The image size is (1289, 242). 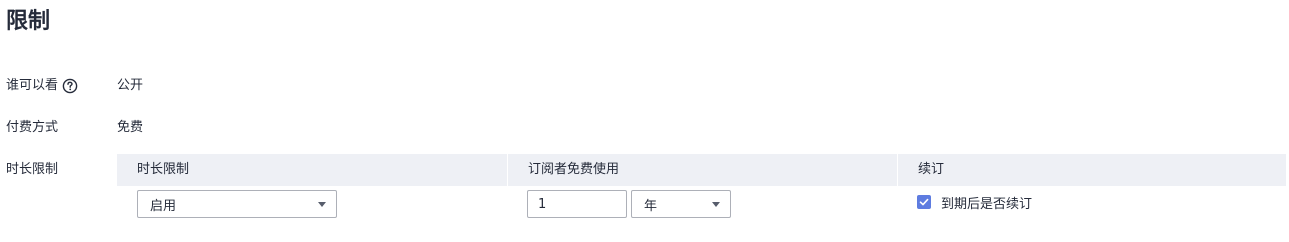 I want to click on renew-checkbox, so click(x=924, y=202).